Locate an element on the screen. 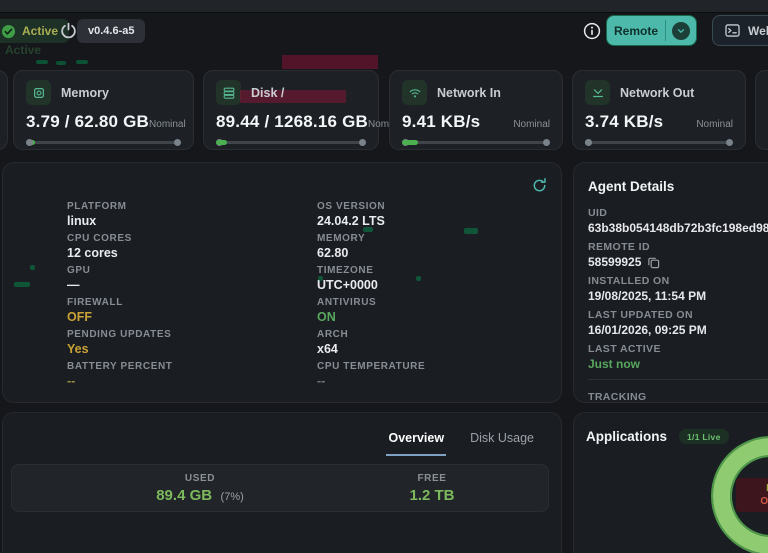 The image size is (768, 553). web-terminal-button: Web Te is located at coordinates (740, 30).